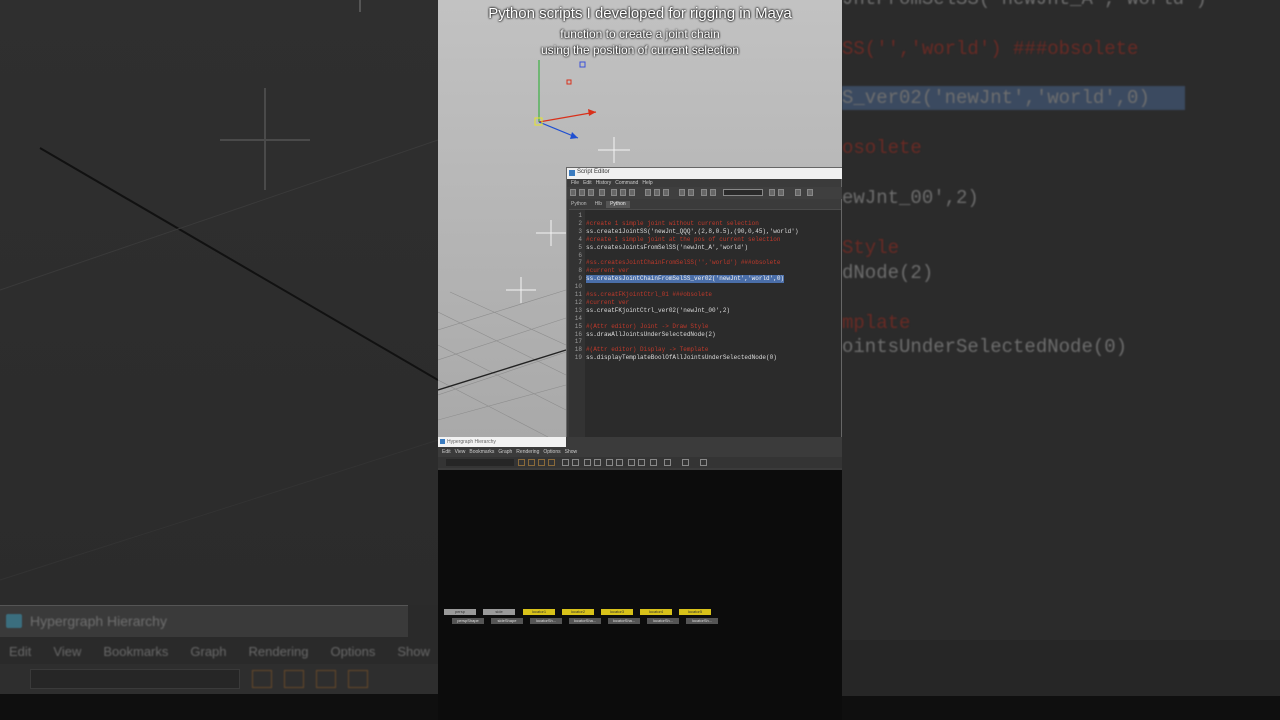 Image resolution: width=1280 pixels, height=720 pixels. I want to click on save-icon, so click(582, 192).